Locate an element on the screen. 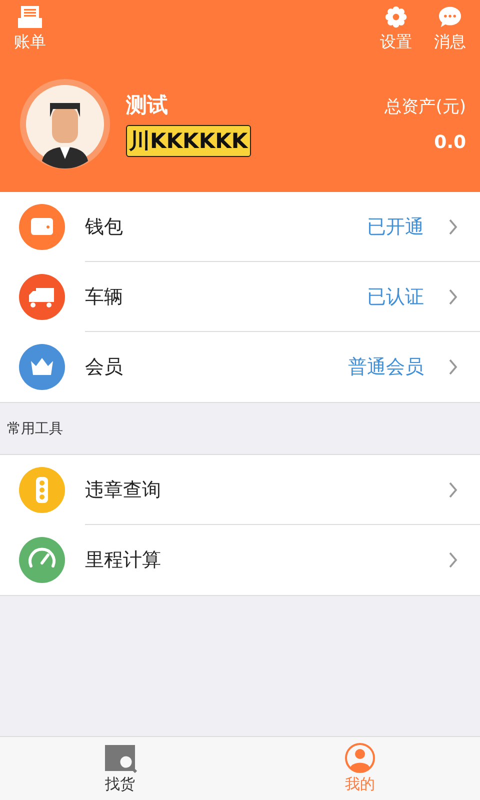 This screenshot has width=480, height=800. menu-row: 车辆 已认证 is located at coordinates (240, 297).